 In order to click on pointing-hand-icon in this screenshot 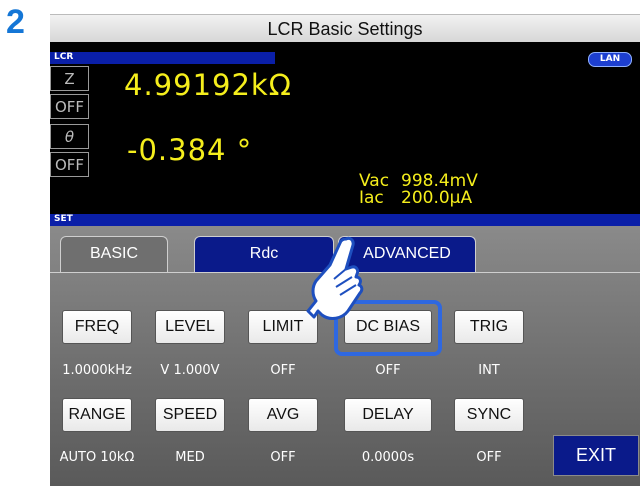, I will do `click(335, 278)`.